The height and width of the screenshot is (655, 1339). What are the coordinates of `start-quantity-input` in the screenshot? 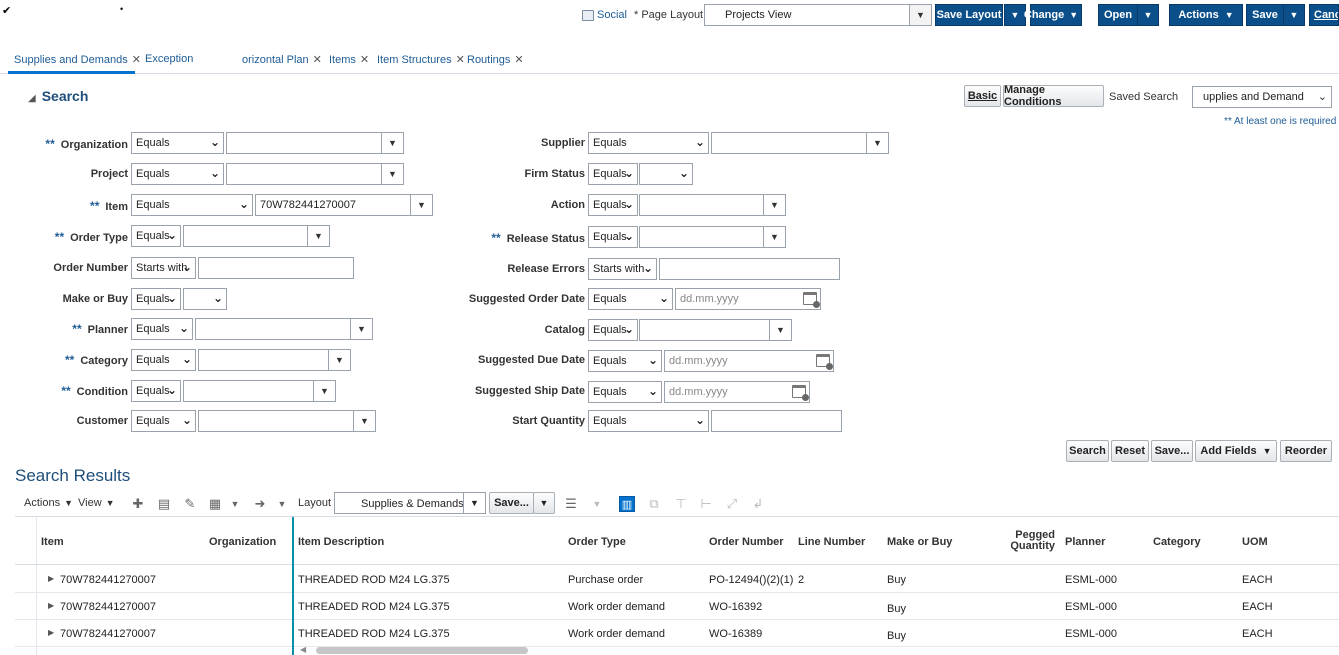 It's located at (776, 421).